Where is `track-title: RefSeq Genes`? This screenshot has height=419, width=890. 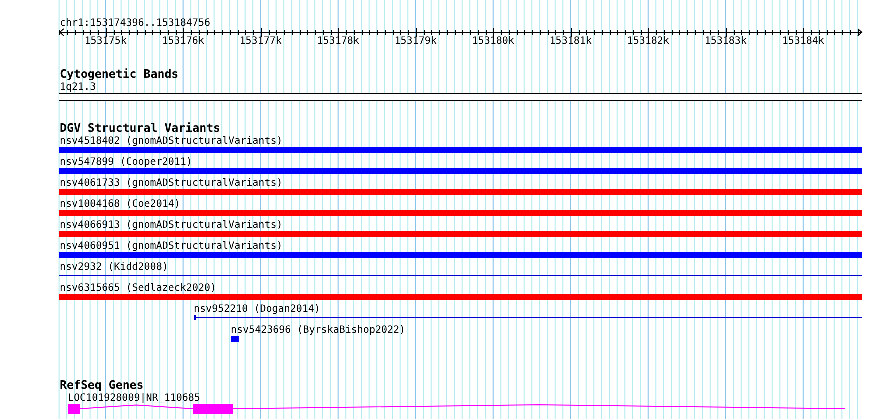
track-title: RefSeq Genes is located at coordinates (102, 385).